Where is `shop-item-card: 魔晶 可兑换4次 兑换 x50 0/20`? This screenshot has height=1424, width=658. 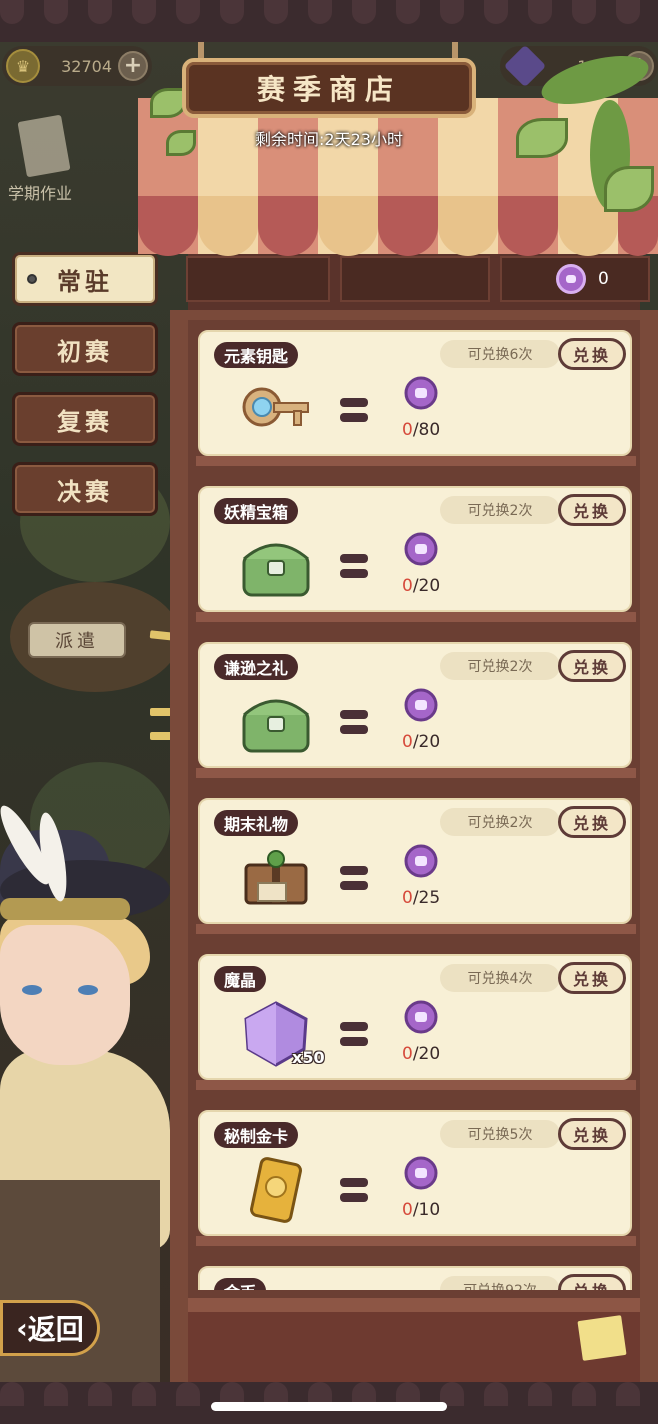
shop-item-card: 魔晶 可兑换4次 兑换 x50 0/20 is located at coordinates (415, 1017).